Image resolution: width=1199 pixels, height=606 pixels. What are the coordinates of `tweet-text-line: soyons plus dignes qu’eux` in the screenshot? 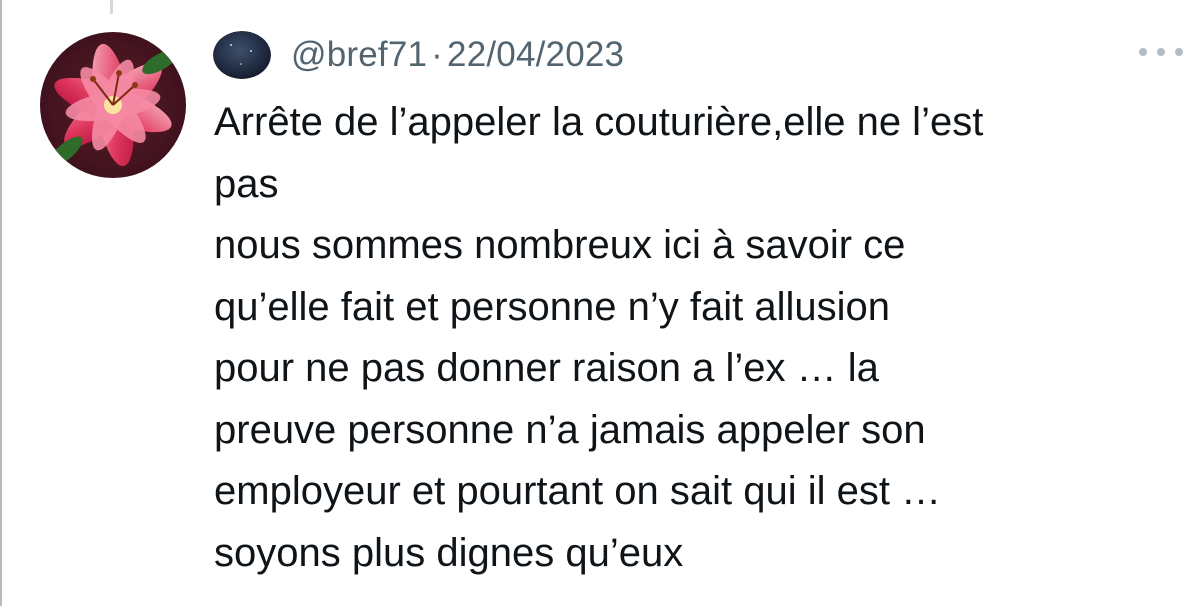 It's located at (449, 552).